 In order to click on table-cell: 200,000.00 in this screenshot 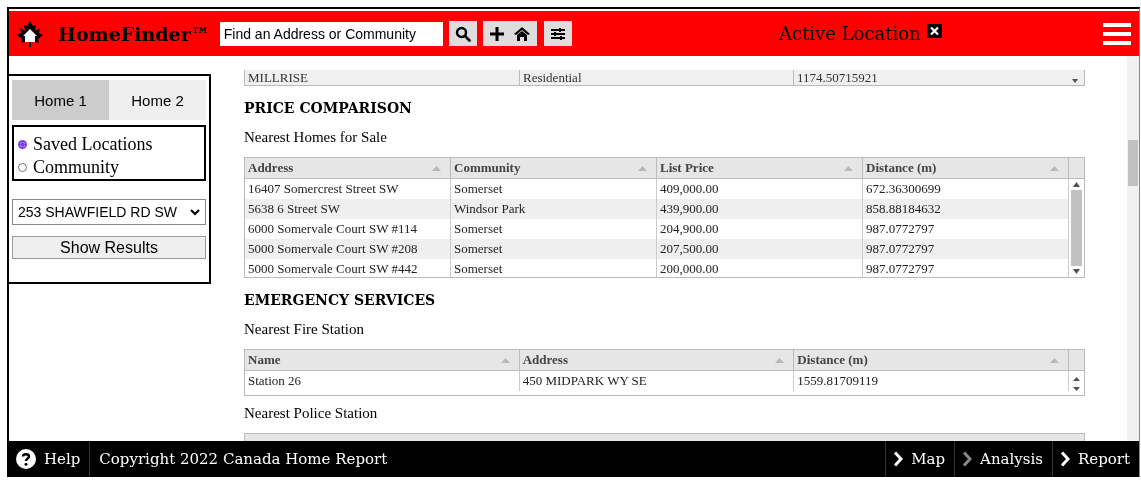, I will do `click(760, 268)`.